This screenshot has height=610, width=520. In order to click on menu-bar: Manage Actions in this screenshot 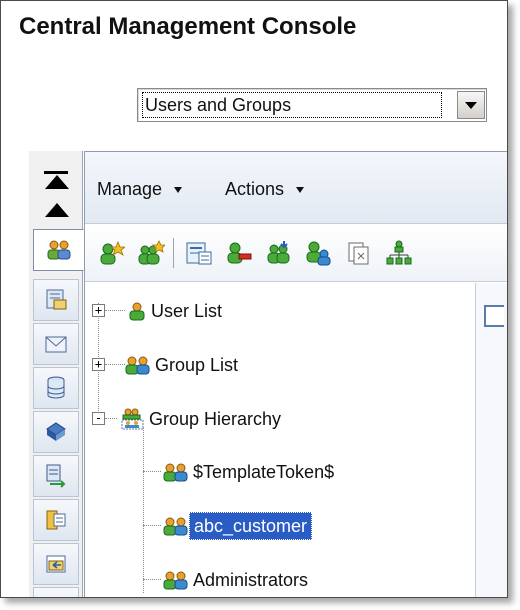, I will do `click(296, 188)`.